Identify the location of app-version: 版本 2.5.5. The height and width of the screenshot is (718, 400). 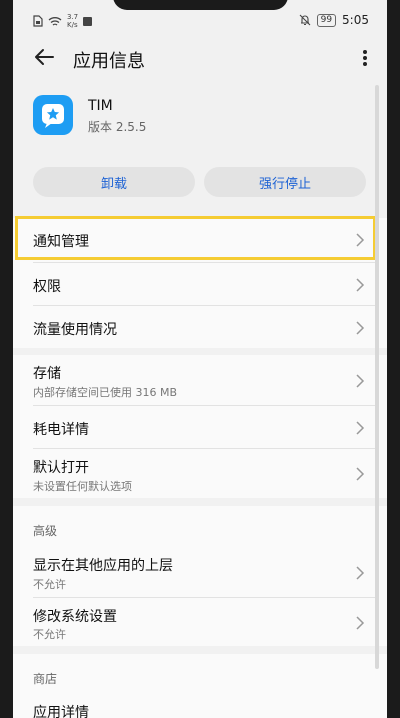
(117, 127).